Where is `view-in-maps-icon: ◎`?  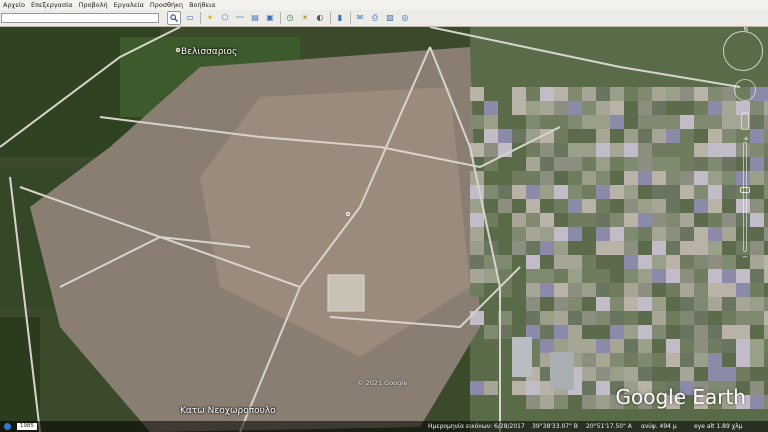 view-in-maps-icon: ◎ is located at coordinates (405, 17).